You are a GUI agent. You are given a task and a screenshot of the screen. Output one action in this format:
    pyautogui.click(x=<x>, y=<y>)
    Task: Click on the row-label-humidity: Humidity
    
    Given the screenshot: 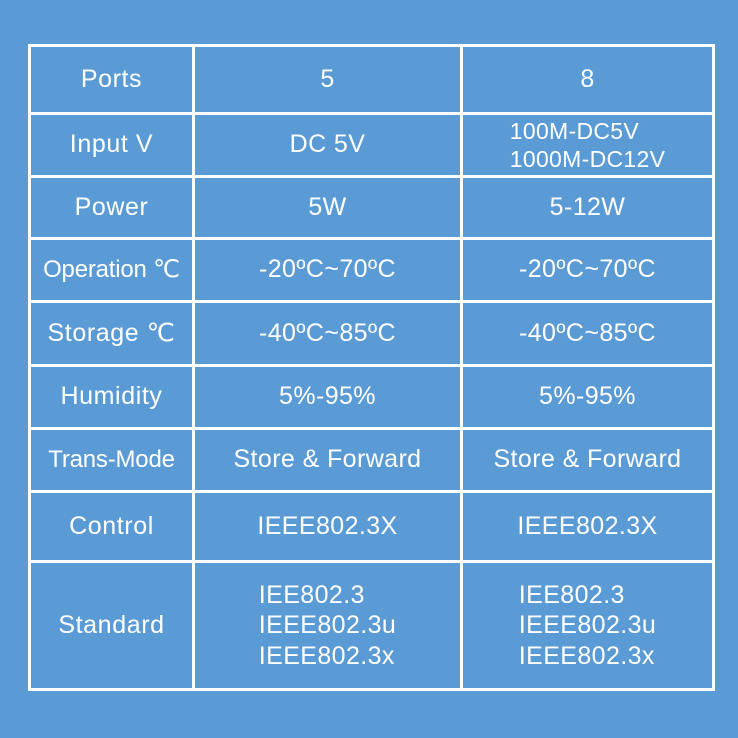 What is the action you would take?
    pyautogui.click(x=113, y=398)
    